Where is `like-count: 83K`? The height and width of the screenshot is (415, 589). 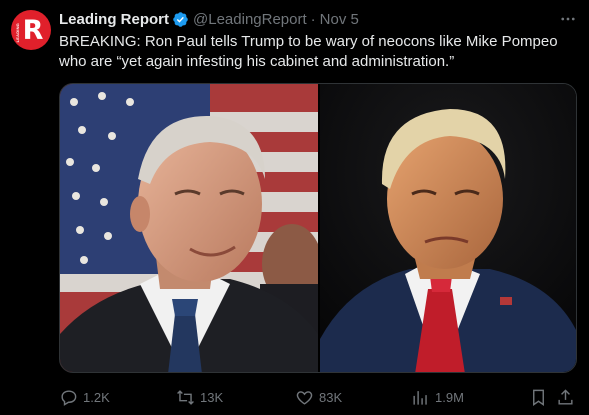
like-count: 83K is located at coordinates (331, 397).